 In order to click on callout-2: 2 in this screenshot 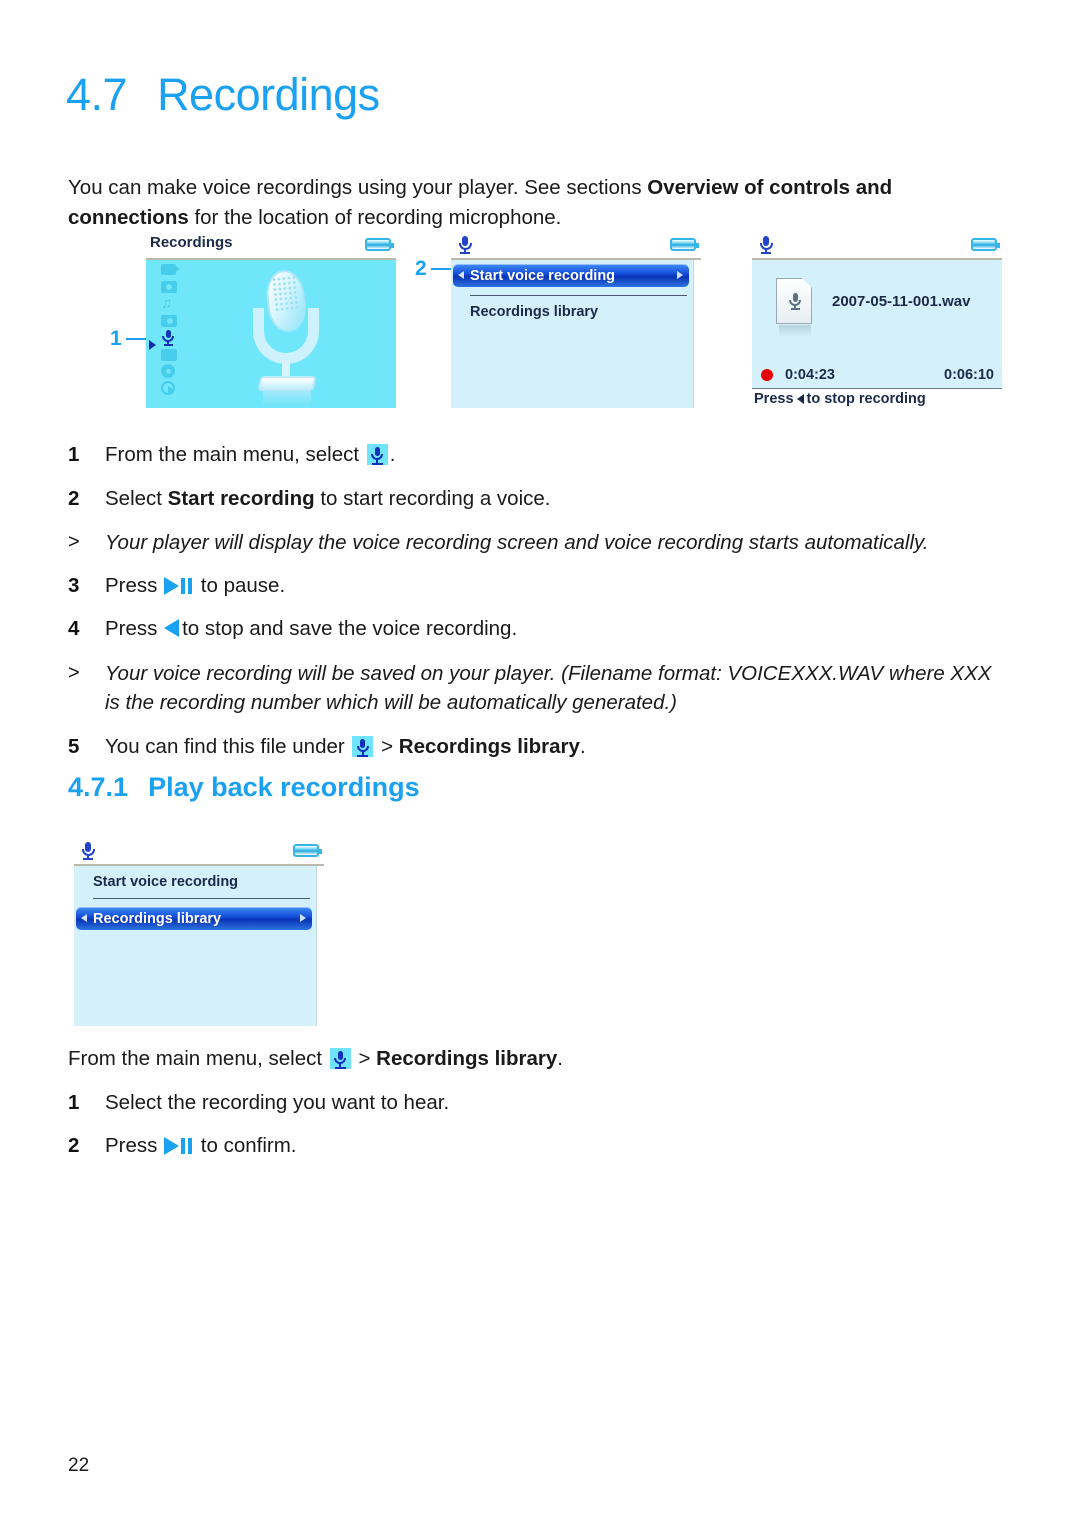, I will do `click(433, 269)`.